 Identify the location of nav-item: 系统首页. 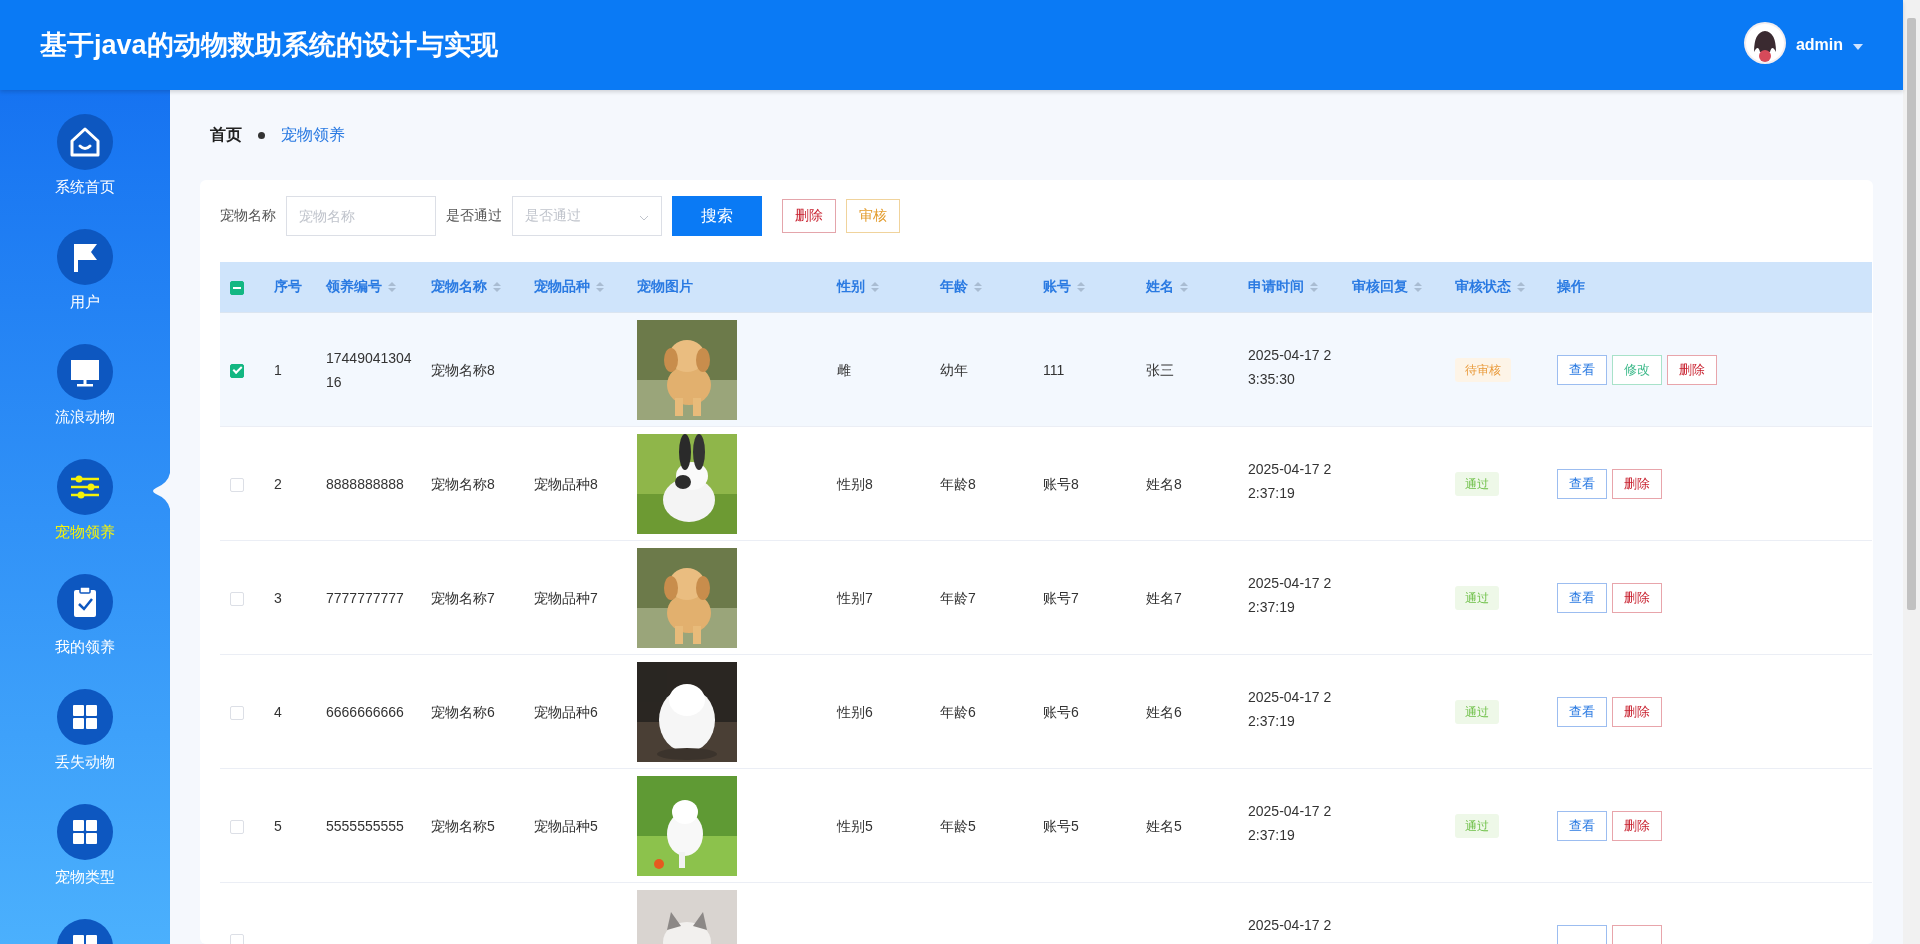
(85, 171).